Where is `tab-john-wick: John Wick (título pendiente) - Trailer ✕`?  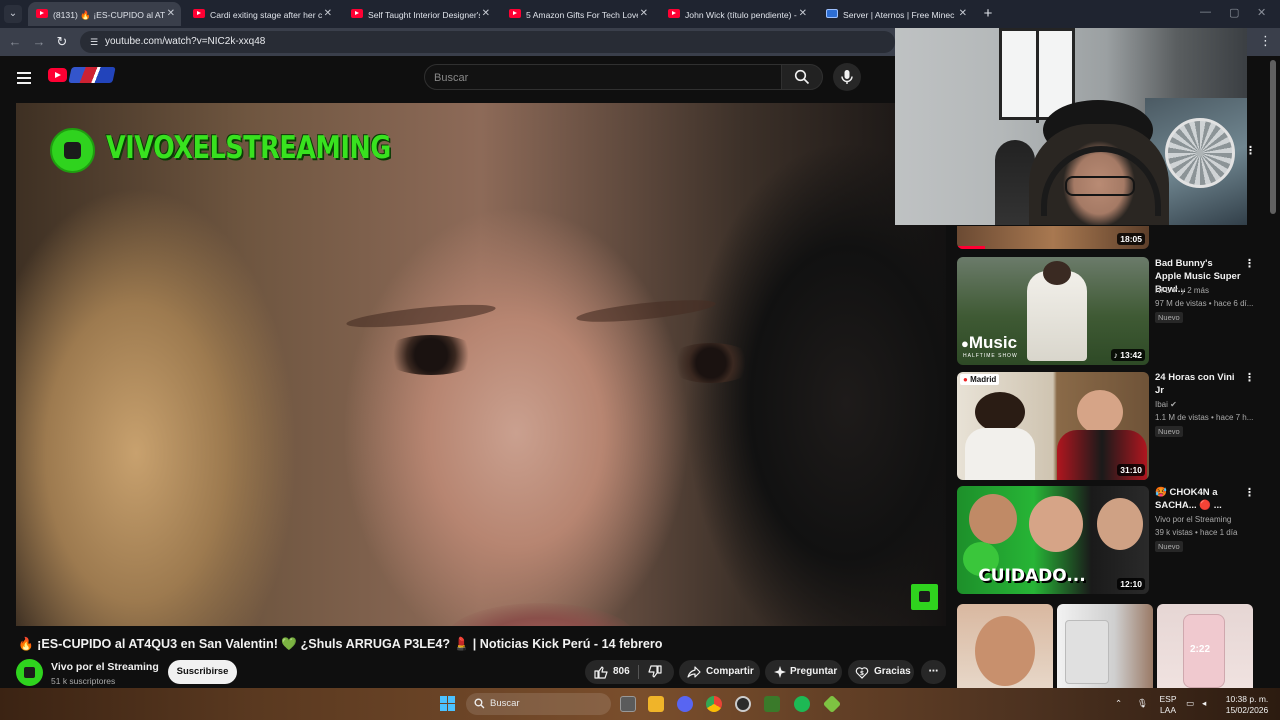
tab-john-wick: John Wick (título pendiente) - Trailer ✕ is located at coordinates (736, 14).